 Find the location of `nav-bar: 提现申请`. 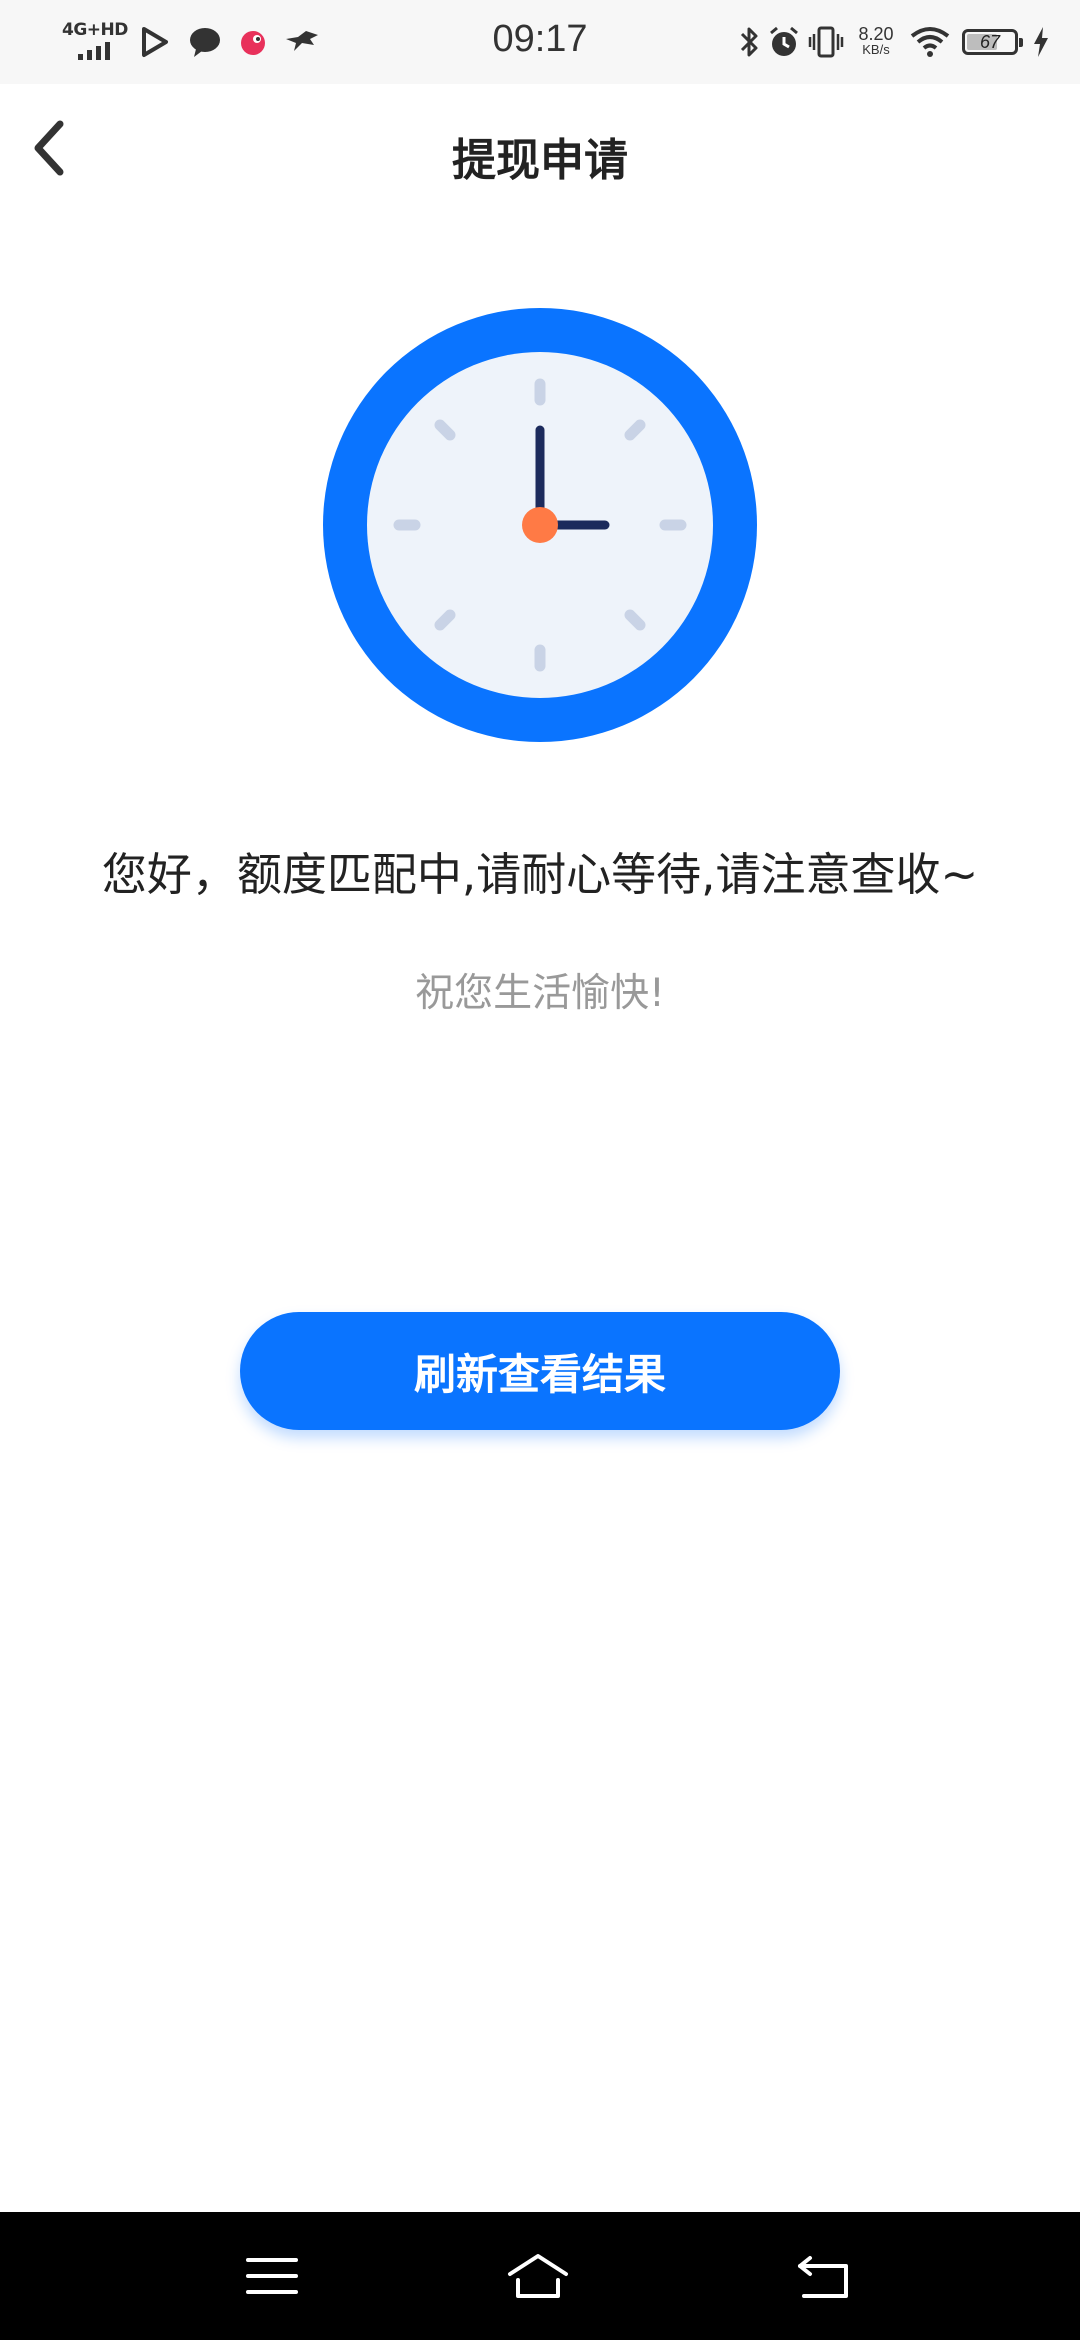

nav-bar: 提现申请 is located at coordinates (540, 152).